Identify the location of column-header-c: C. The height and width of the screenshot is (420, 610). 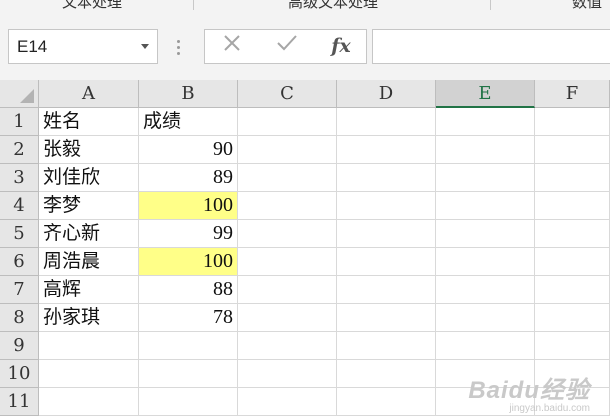
(287, 94).